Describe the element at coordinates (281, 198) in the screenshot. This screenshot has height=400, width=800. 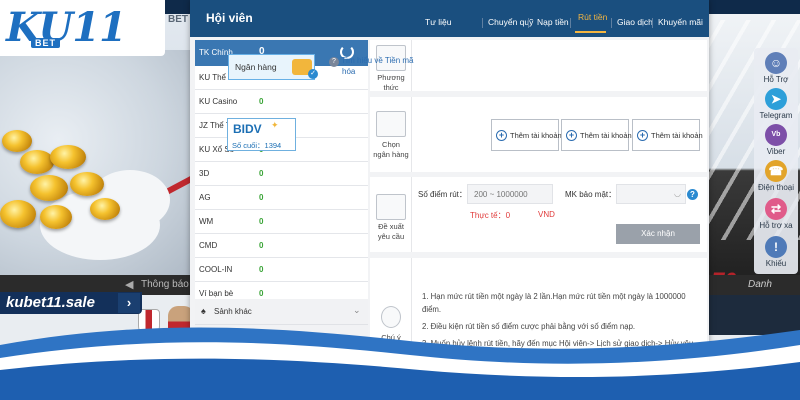
I see `wallet-row: AG 0` at that location.